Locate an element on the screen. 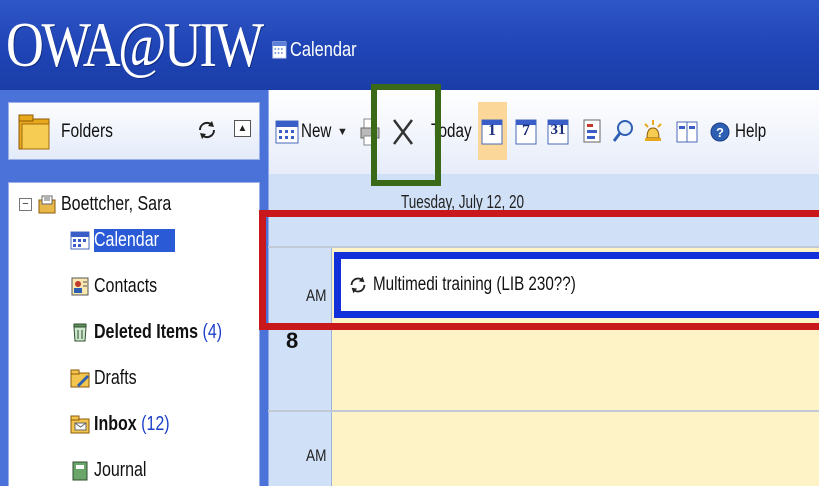  reminder-bell-icon is located at coordinates (653, 130).